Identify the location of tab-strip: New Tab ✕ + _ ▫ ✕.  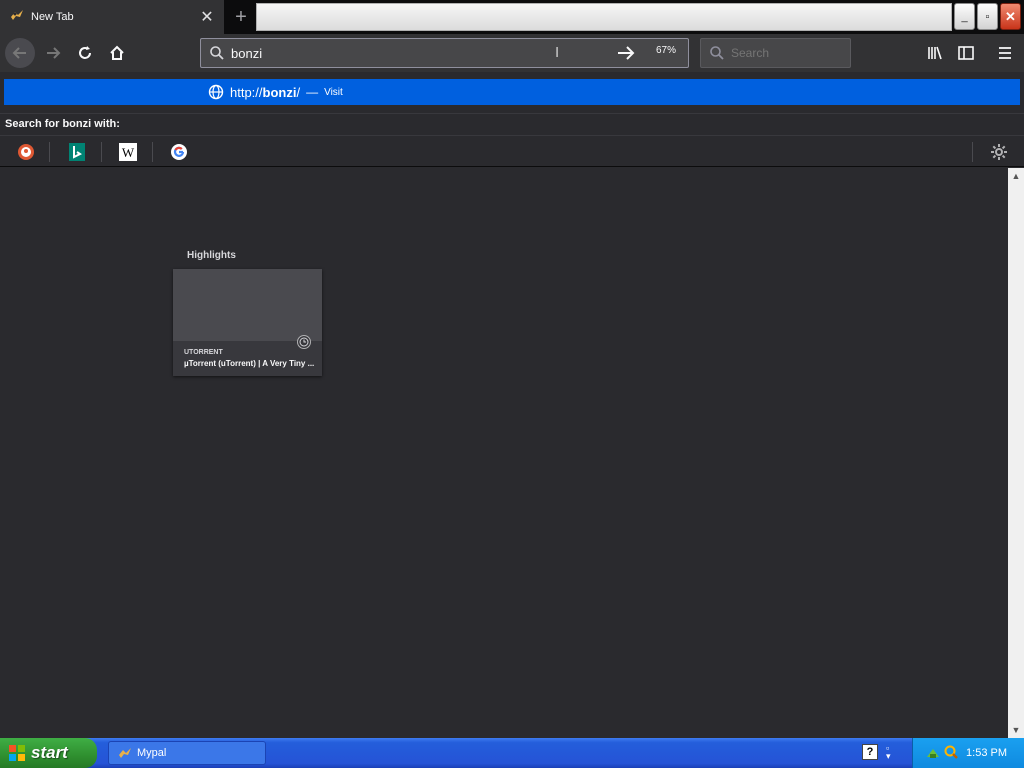
(512, 17).